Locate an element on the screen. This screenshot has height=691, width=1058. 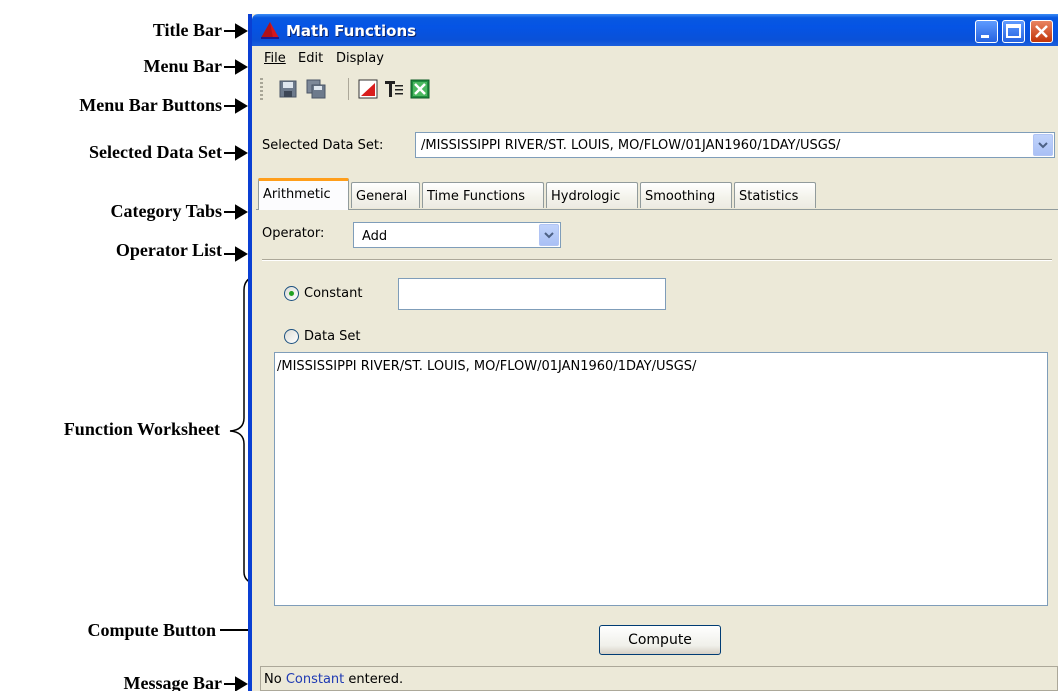
save-icon is located at coordinates (288, 89).